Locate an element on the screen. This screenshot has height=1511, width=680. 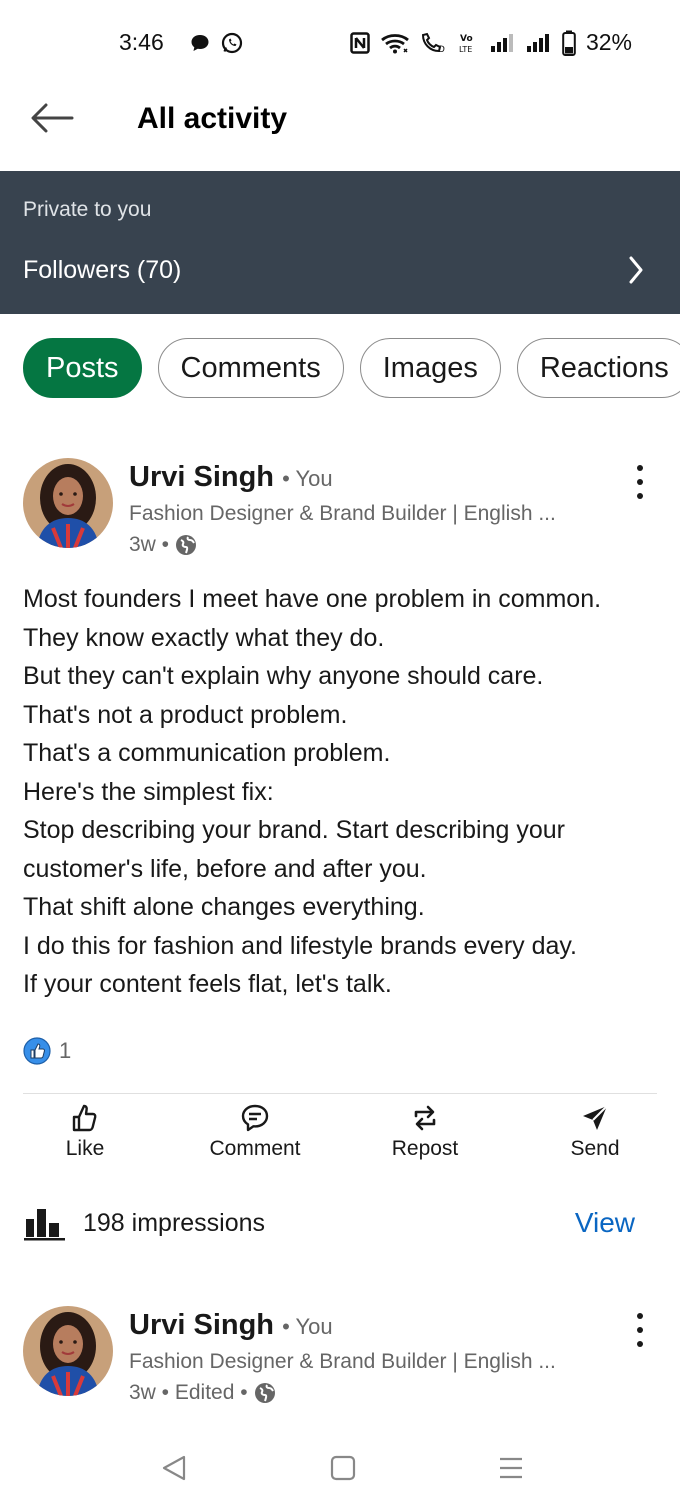
nav-home-icon is located at coordinates (343, 1468).